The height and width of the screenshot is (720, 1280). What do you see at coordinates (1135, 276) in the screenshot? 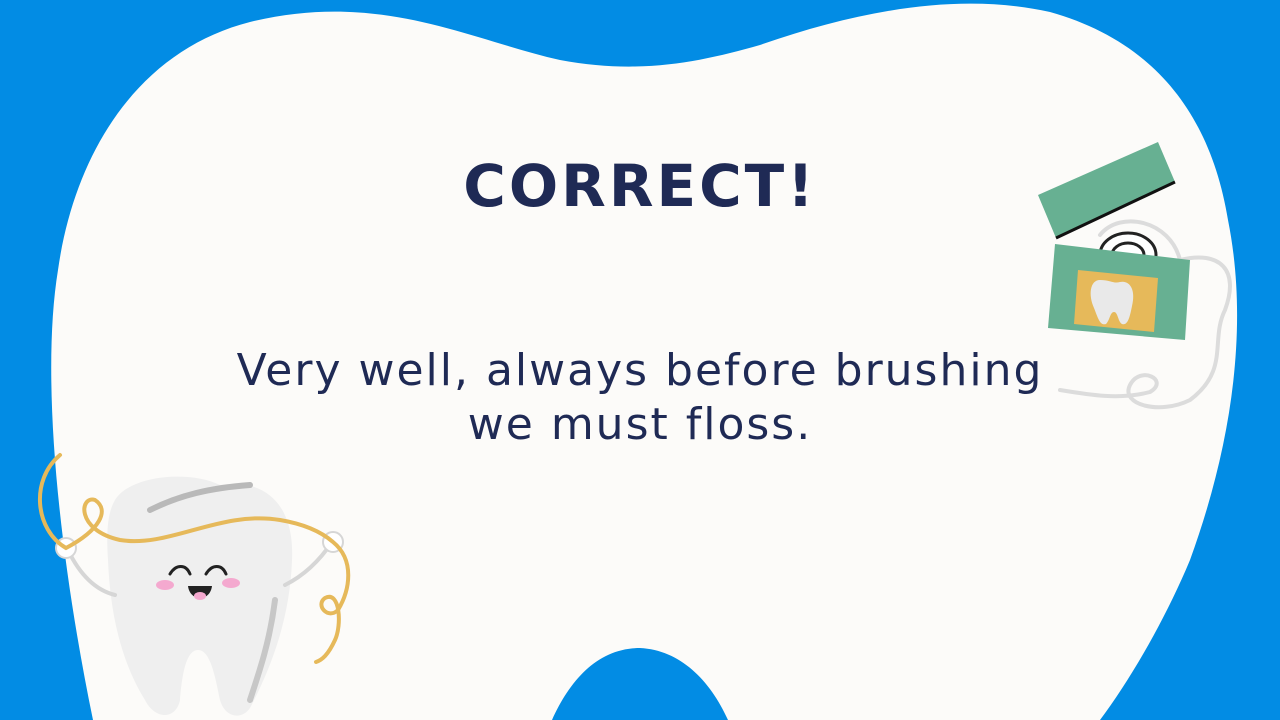
I see `floss-box-icon` at bounding box center [1135, 276].